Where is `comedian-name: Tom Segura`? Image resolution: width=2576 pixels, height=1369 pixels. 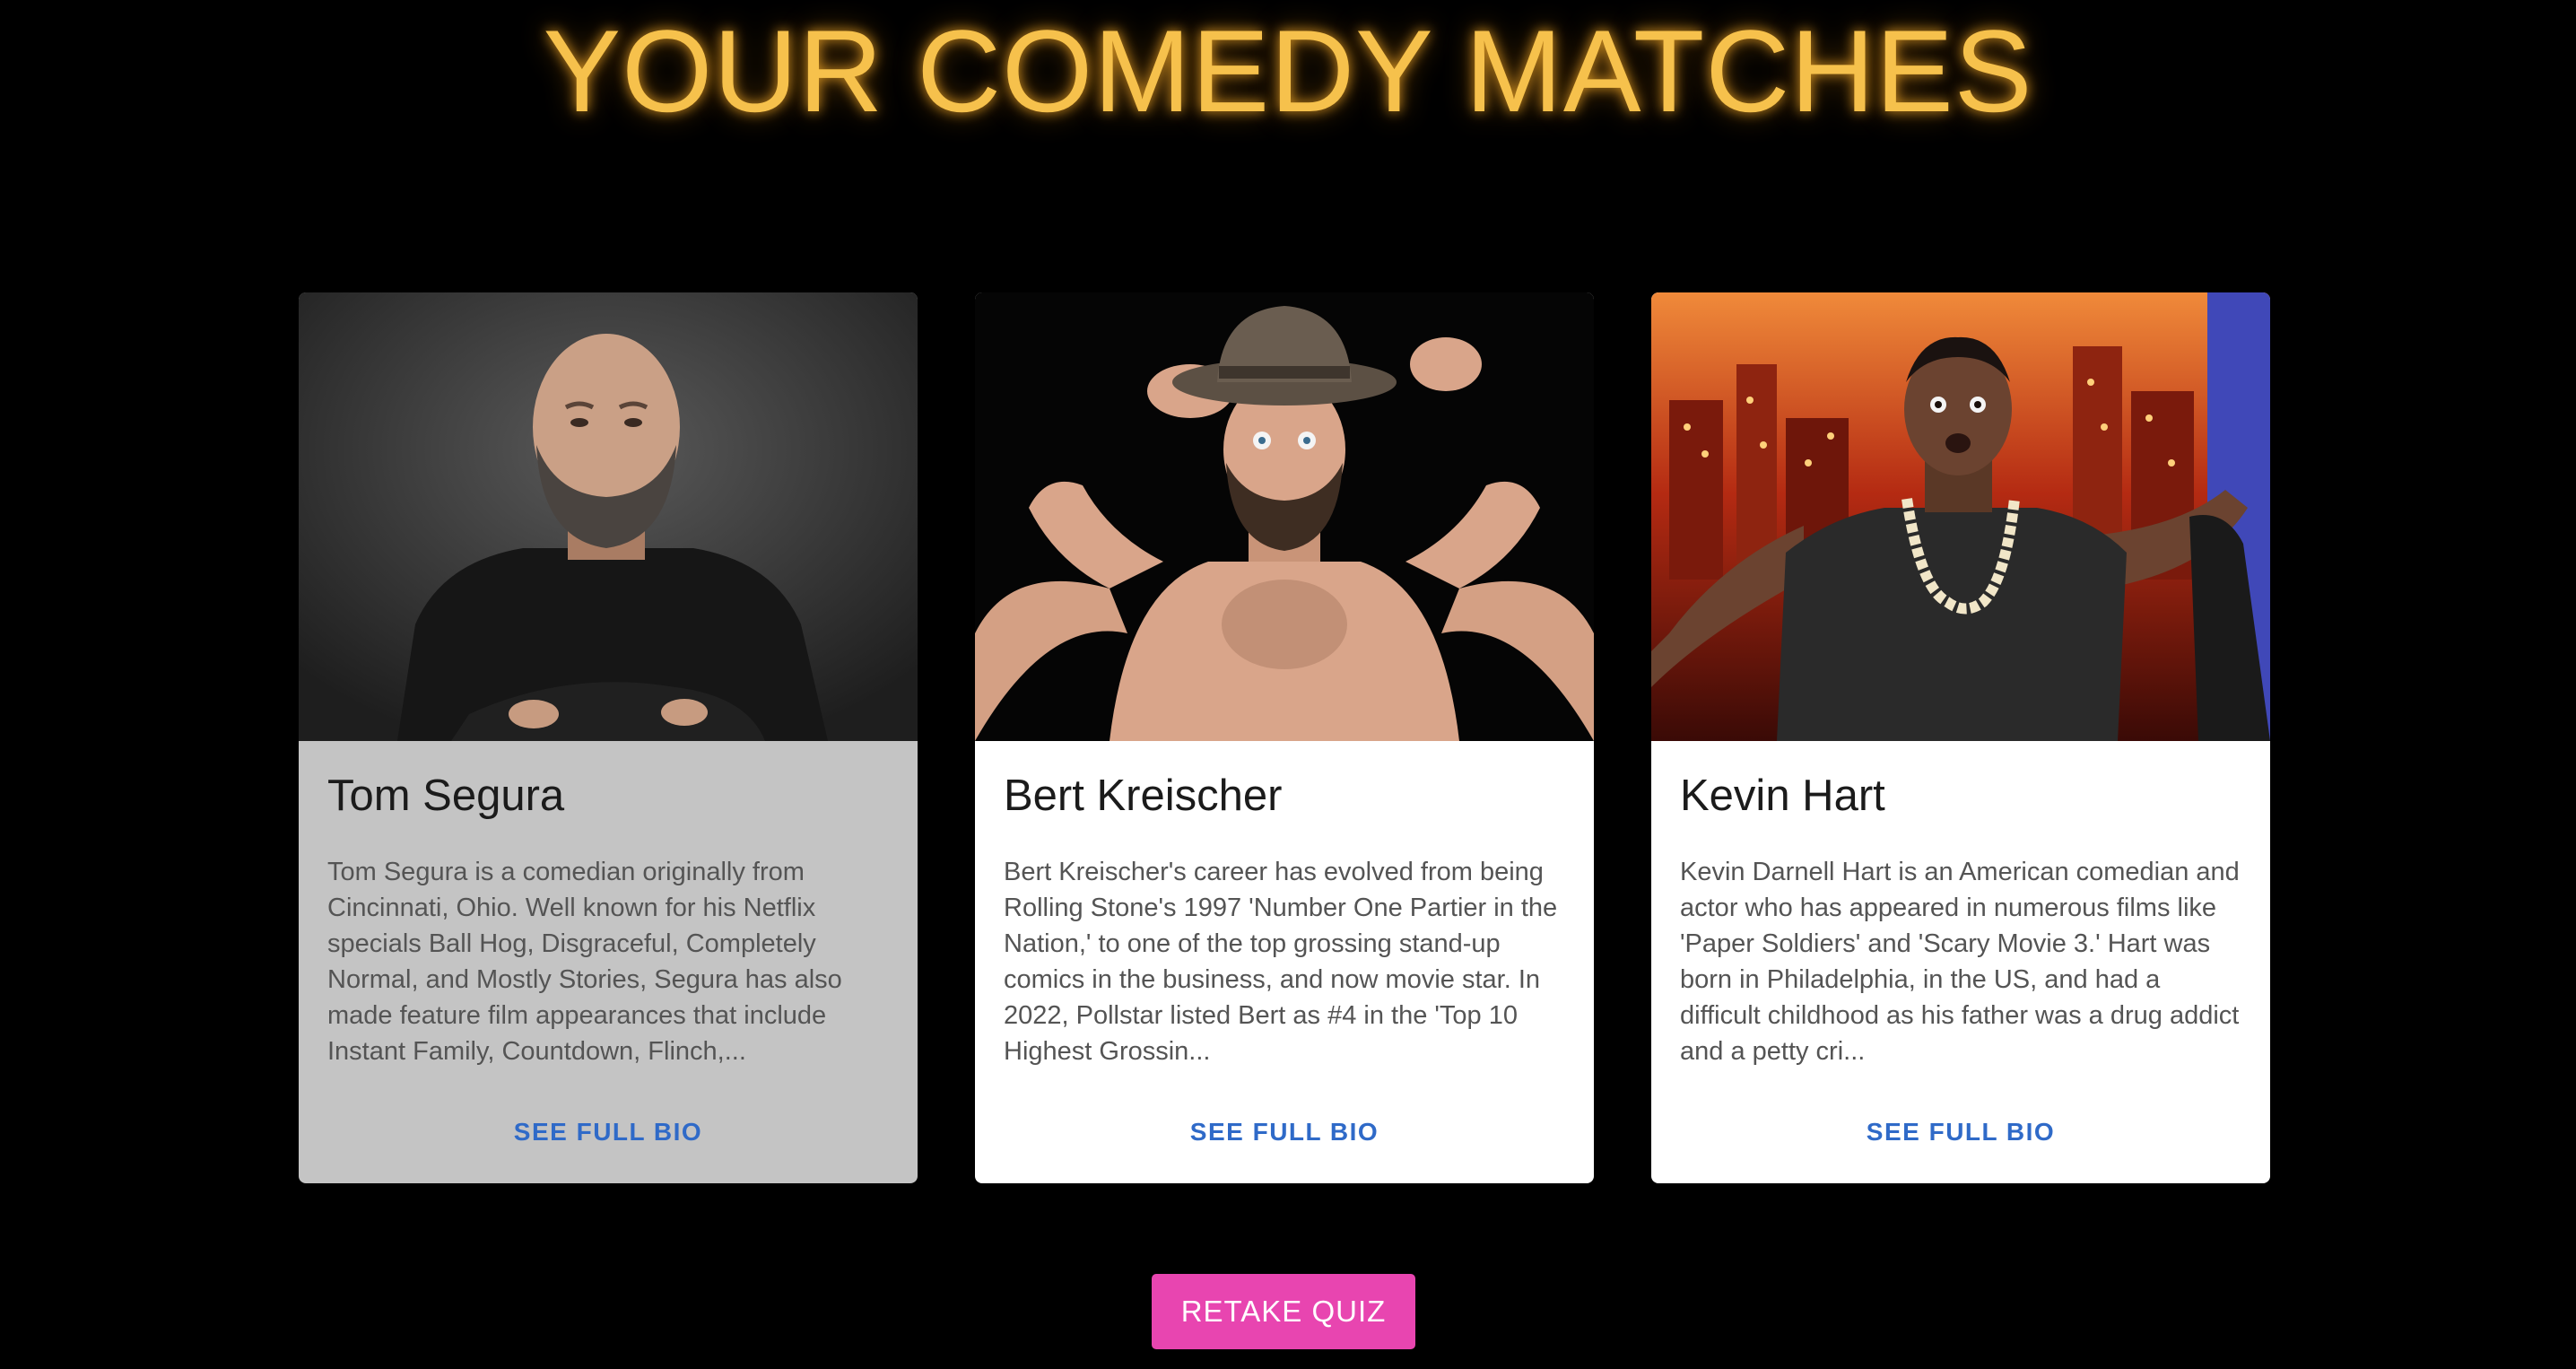 comedian-name: Tom Segura is located at coordinates (446, 796).